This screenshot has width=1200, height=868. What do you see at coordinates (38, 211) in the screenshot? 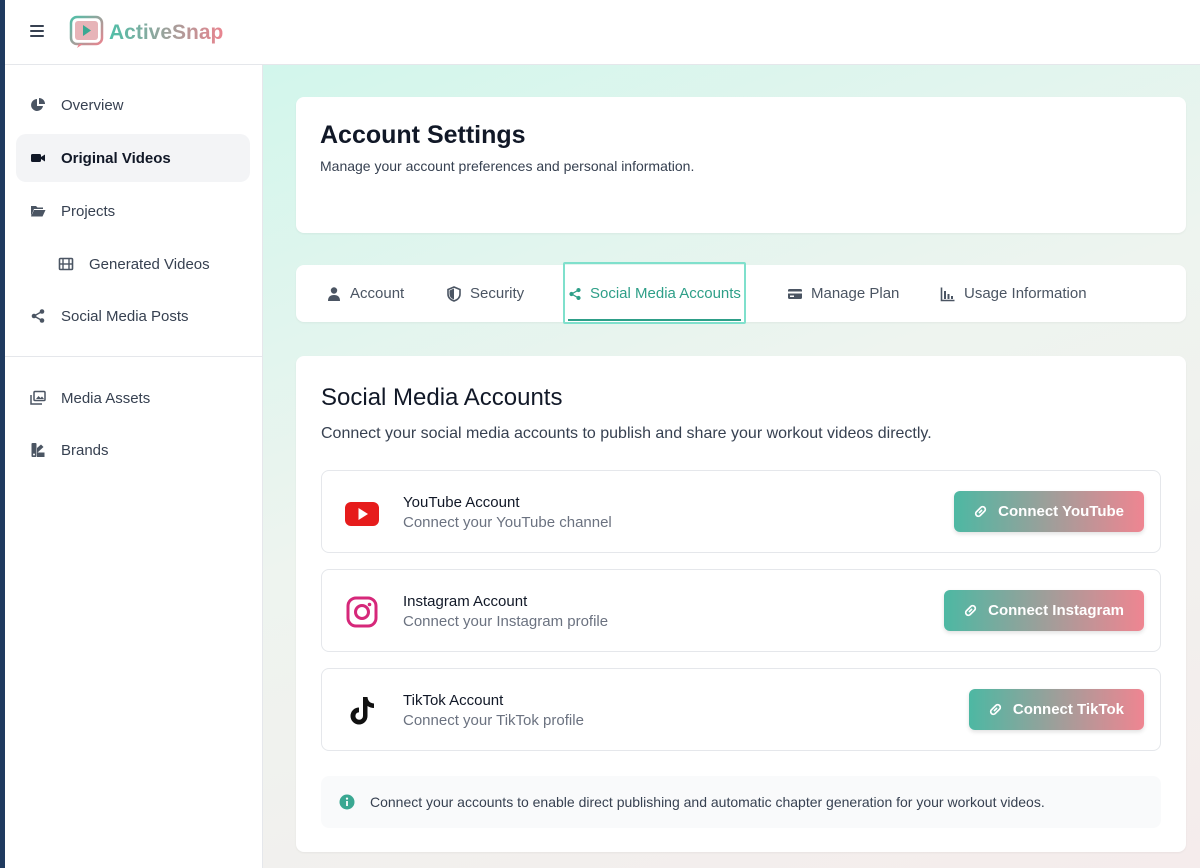
I see `folder-open-icon` at bounding box center [38, 211].